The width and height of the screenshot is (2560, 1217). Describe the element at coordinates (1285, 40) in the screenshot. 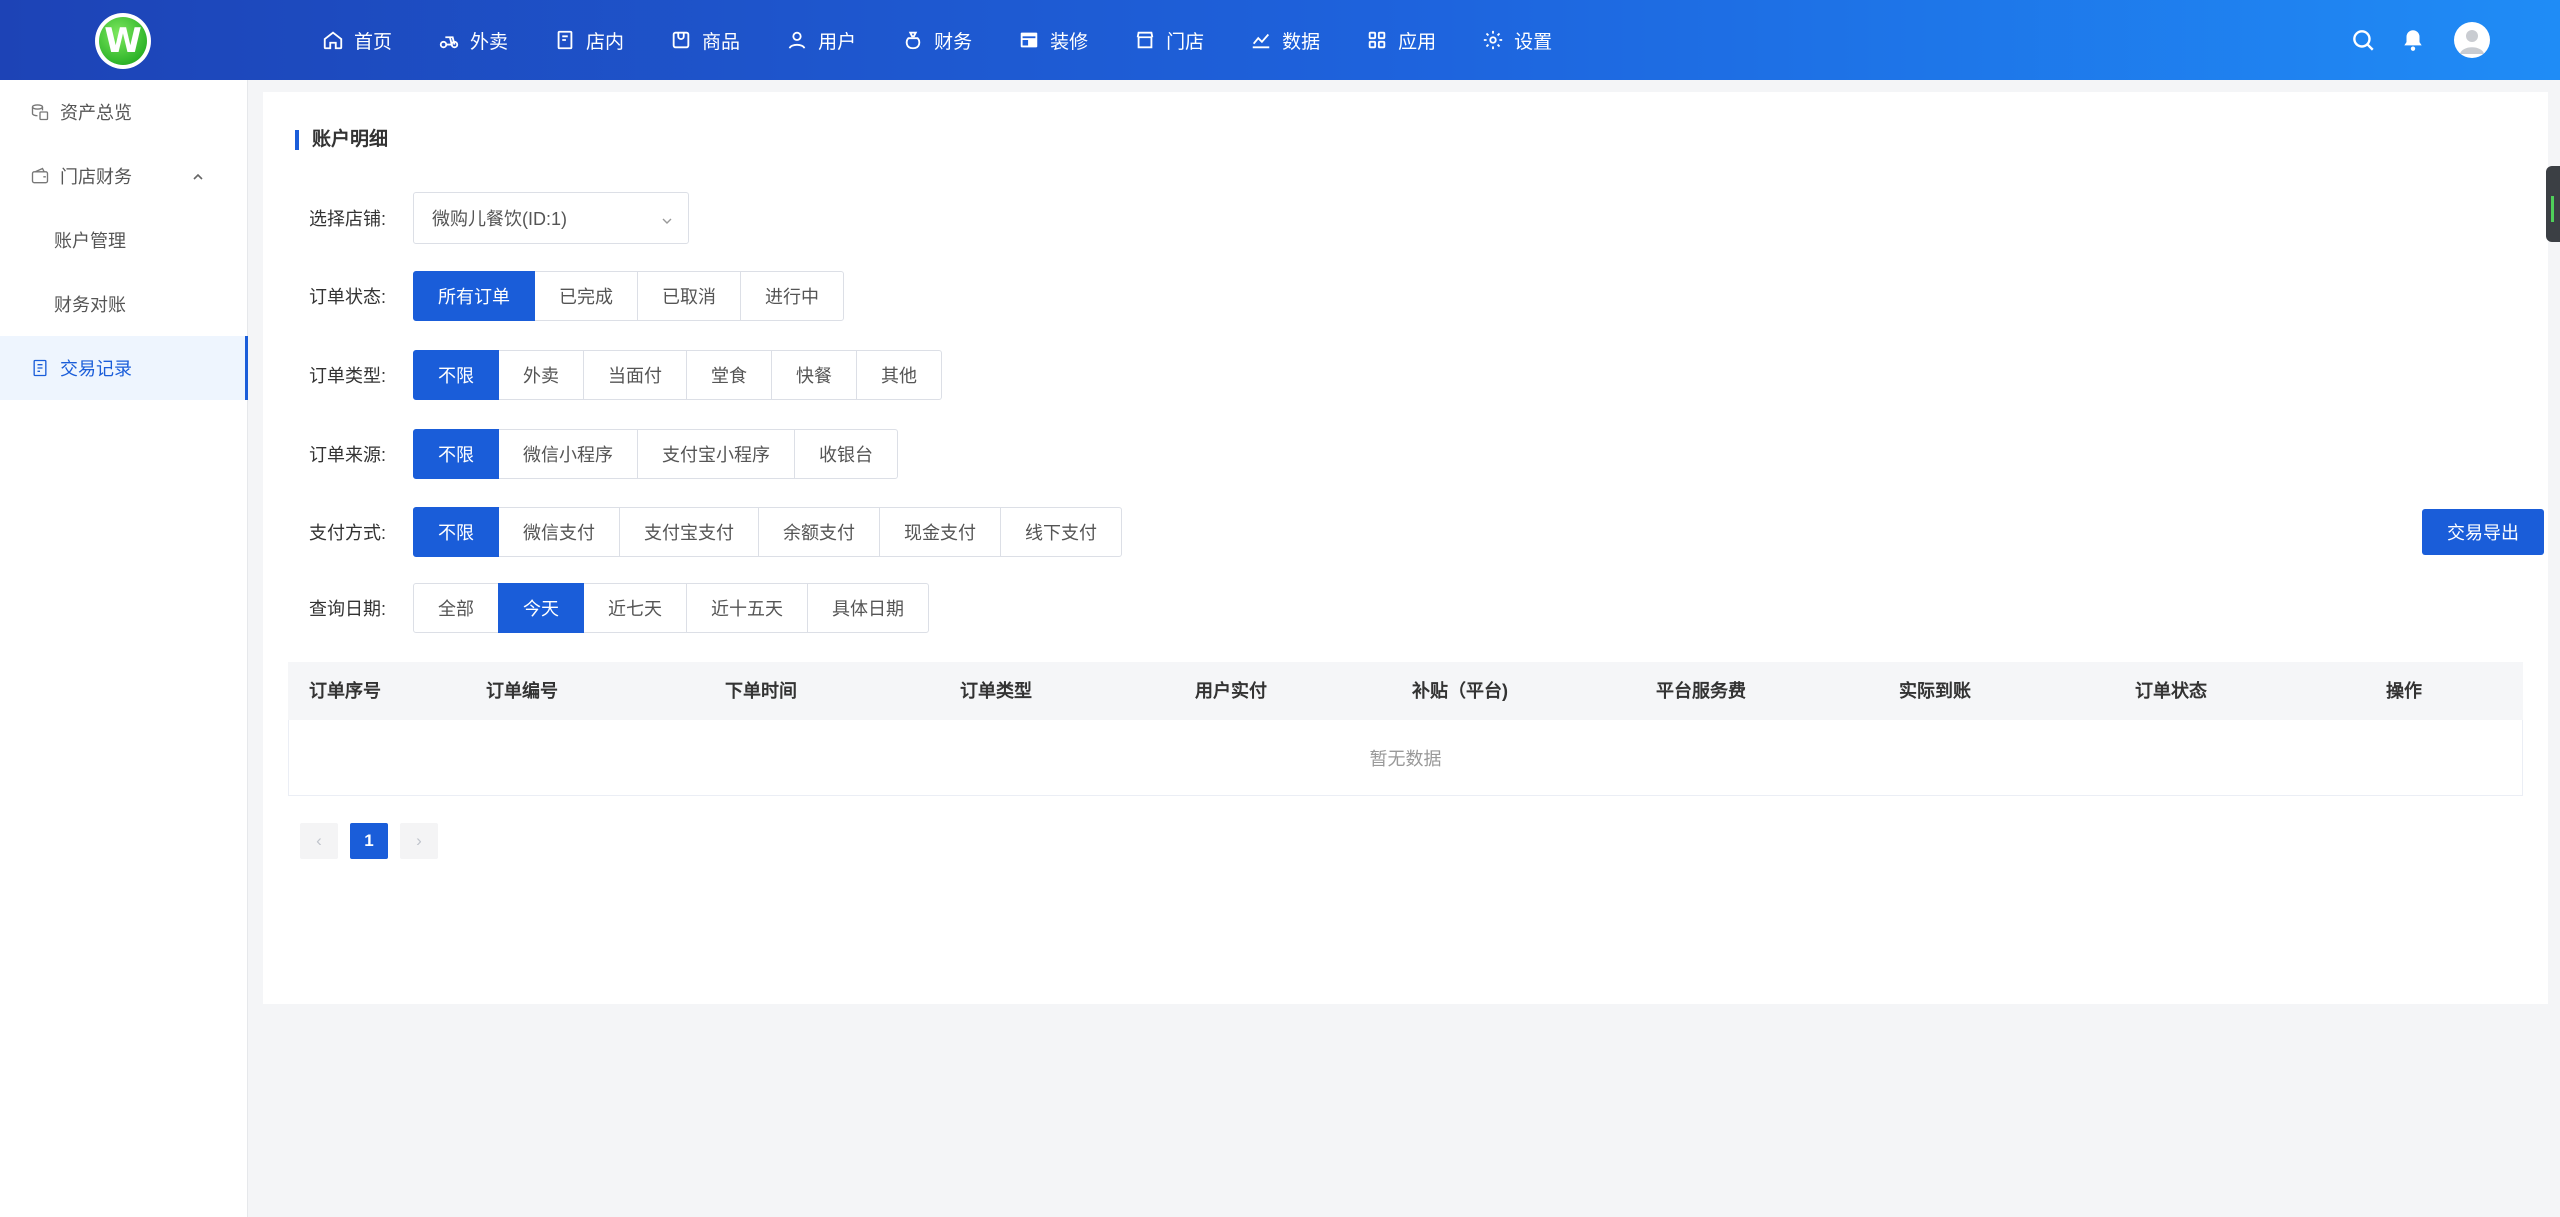

I see `nav-item-data: 数据` at that location.